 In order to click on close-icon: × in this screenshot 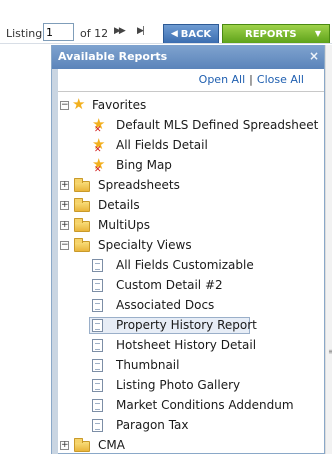, I will do `click(314, 56)`.